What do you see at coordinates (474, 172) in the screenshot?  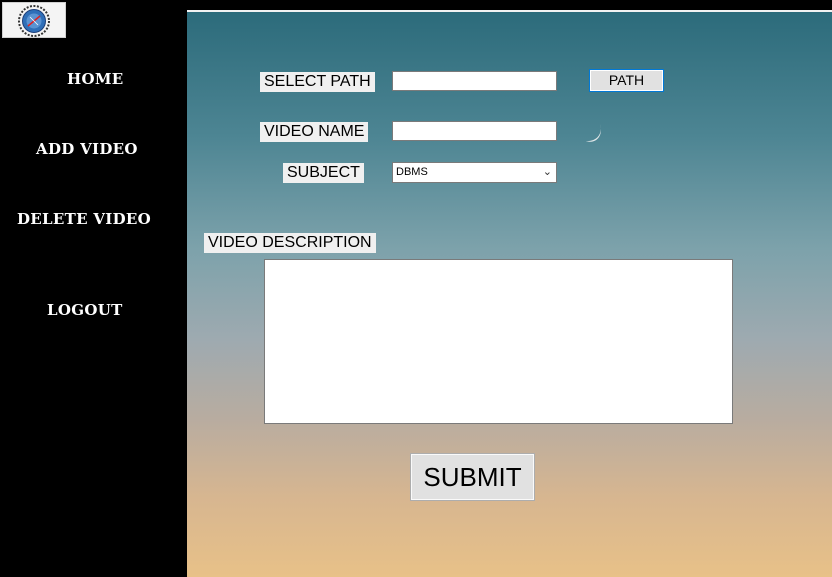 I see `subject-dropdown: DBMS ⌄` at bounding box center [474, 172].